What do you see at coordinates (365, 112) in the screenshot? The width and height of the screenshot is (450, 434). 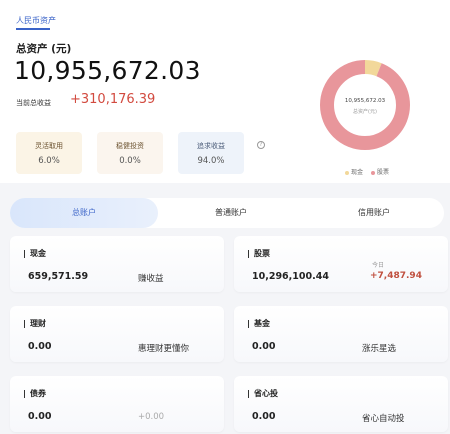 I see `donut-center-label: 总资产(元)` at bounding box center [365, 112].